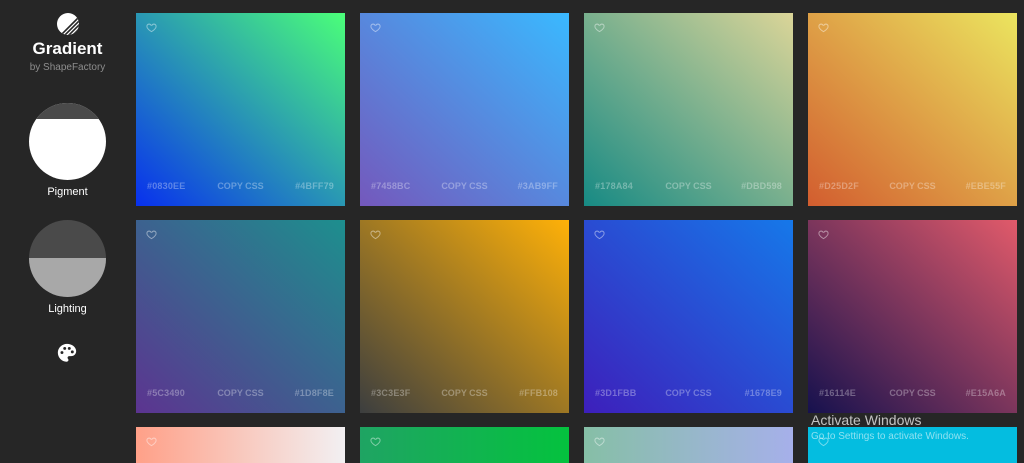  Describe the element at coordinates (67, 67) in the screenshot. I see `brand-subtitle: by ShapeFactory` at that location.